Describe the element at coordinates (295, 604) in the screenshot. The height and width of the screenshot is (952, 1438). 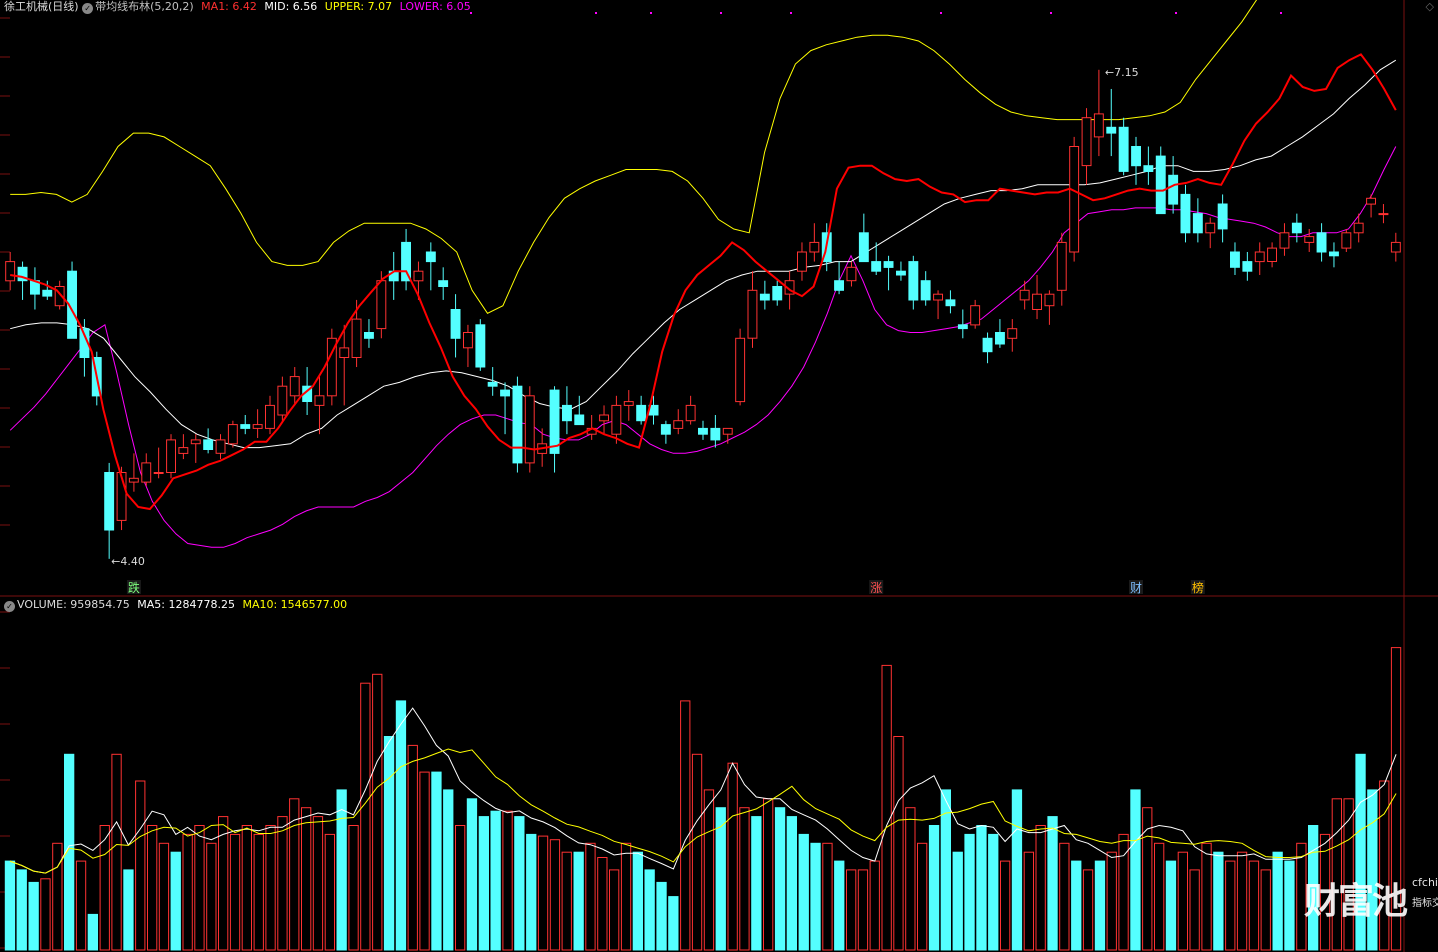
I see `vol-ma10-value: MA10: 1546577.00` at that location.